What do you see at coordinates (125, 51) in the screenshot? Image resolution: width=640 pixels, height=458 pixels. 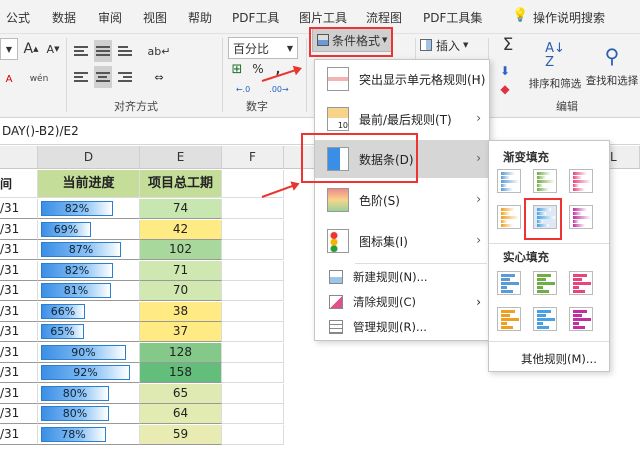 I see `align-bottom-icon` at bounding box center [125, 51].